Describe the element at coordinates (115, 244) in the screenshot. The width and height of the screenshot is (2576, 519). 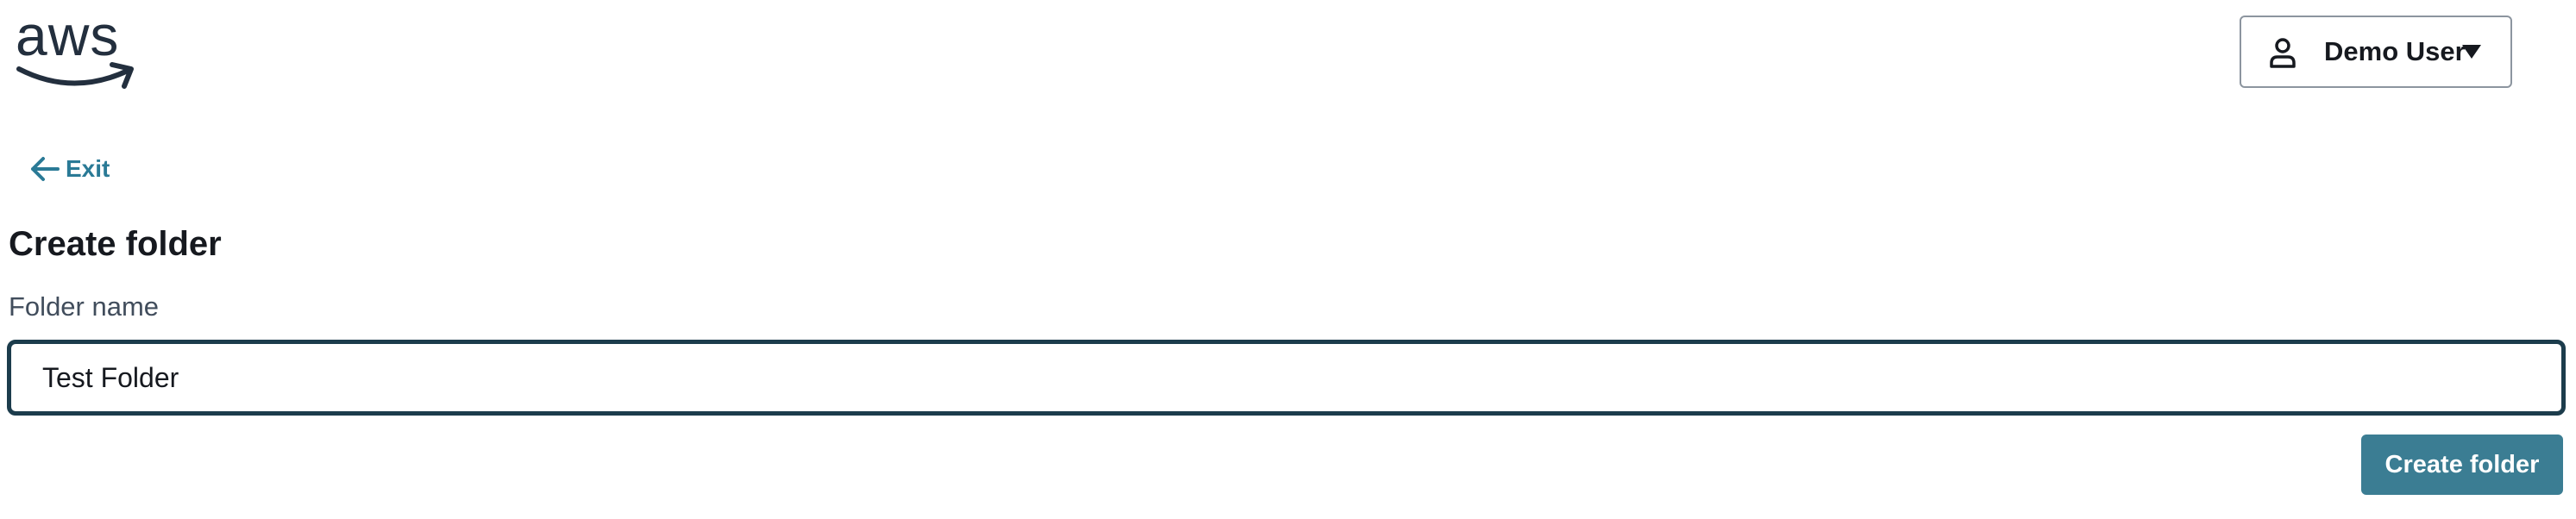
I see `page-title: Create folder` at that location.